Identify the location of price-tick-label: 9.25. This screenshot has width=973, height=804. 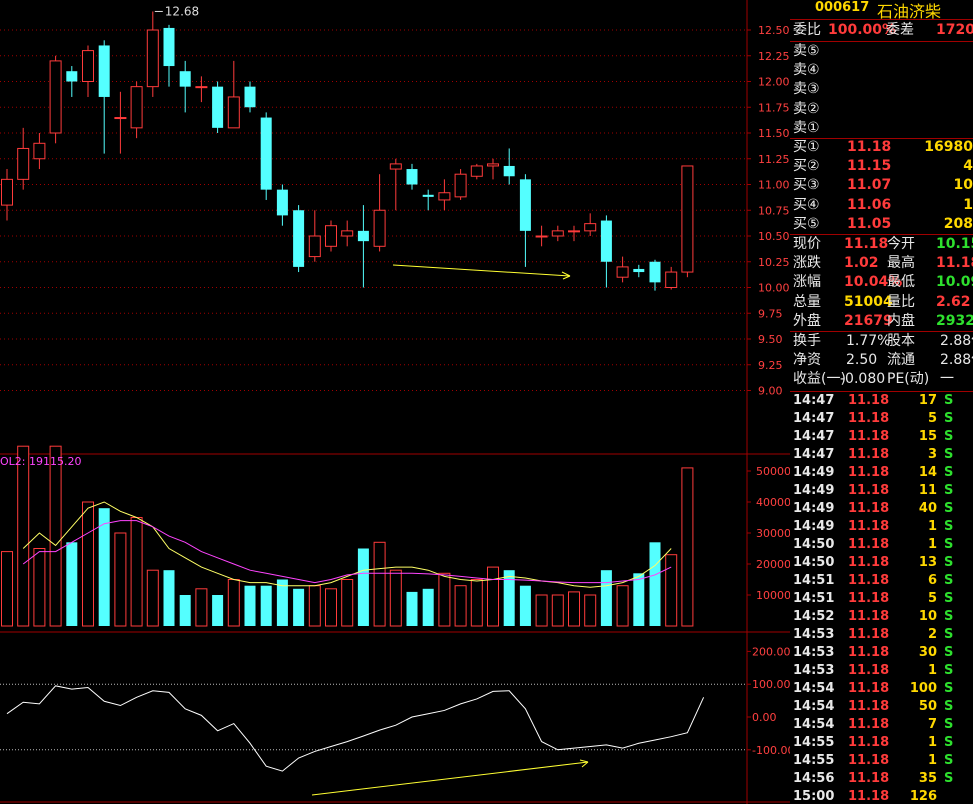
(770, 365).